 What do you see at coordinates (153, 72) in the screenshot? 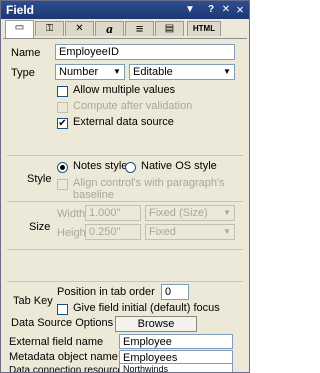
I see `editable-value: Editable` at bounding box center [153, 72].